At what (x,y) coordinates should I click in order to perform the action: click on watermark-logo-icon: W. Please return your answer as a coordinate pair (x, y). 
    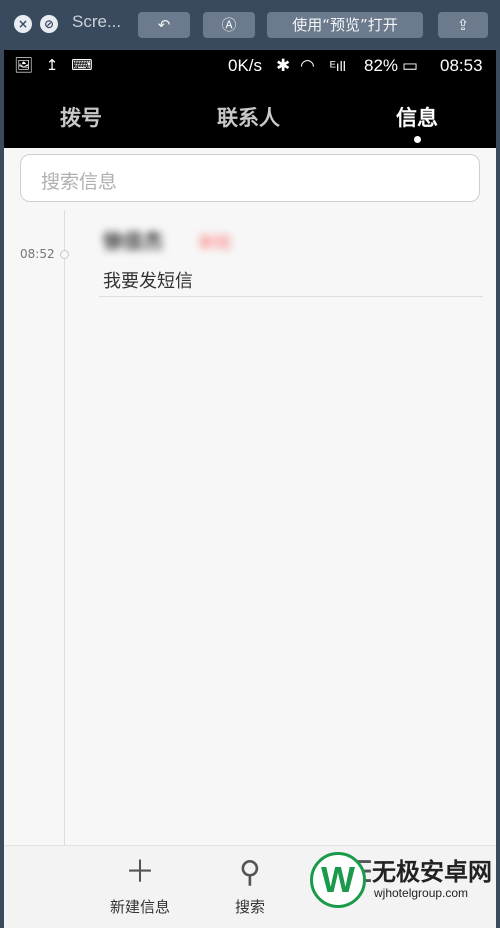
    Looking at the image, I should click on (338, 880).